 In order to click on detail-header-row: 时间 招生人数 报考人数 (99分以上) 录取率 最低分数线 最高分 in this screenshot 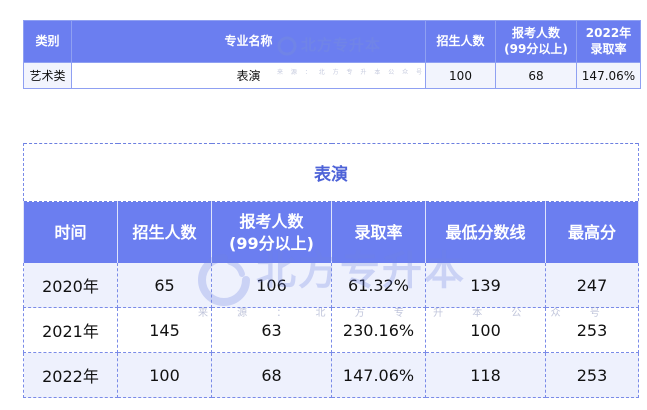, I will do `click(331, 232)`.